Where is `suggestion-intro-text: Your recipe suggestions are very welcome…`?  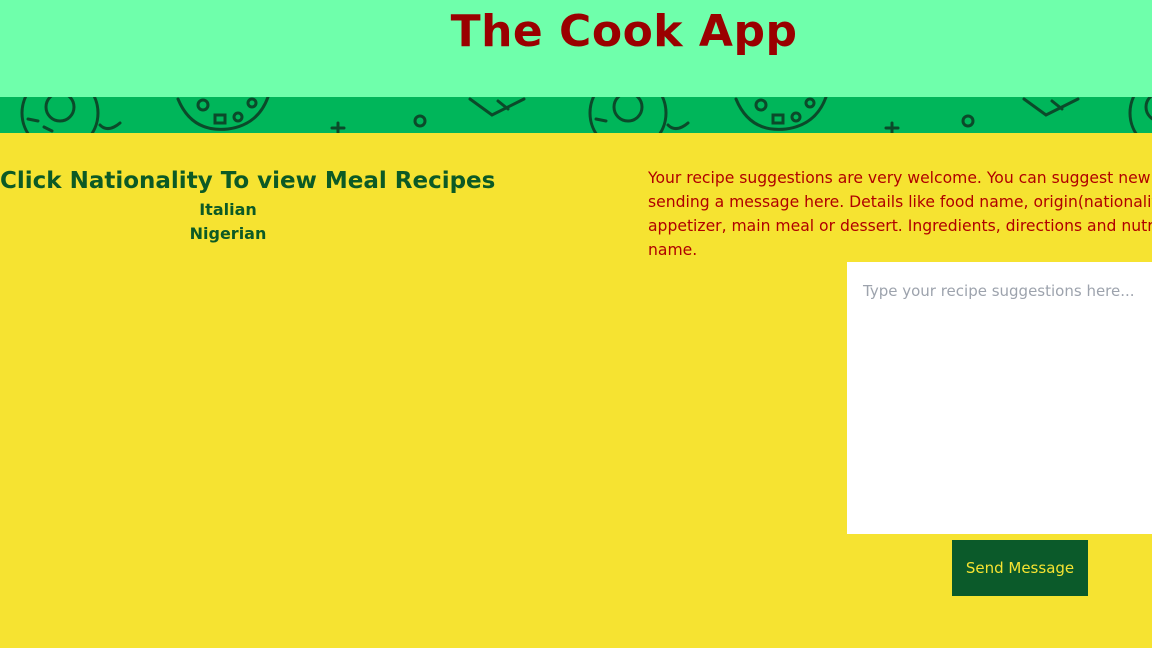
suggestion-intro-text: Your recipe suggestions are very welcome… is located at coordinates (900, 214).